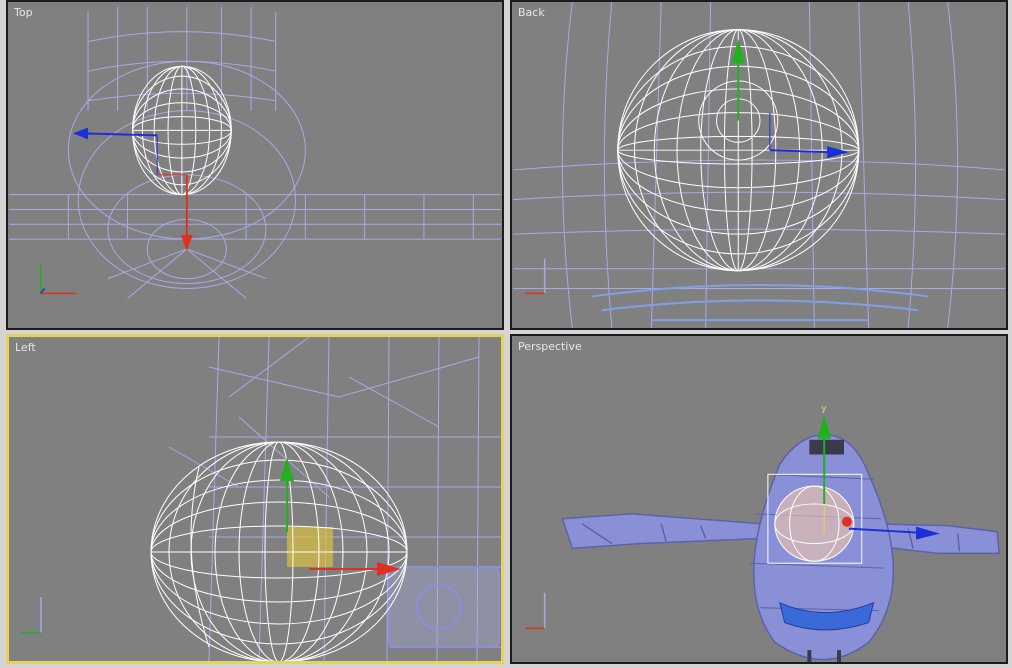 This screenshot has height=668, width=1012. What do you see at coordinates (23, 12) in the screenshot?
I see `viewport-label-top: Top` at bounding box center [23, 12].